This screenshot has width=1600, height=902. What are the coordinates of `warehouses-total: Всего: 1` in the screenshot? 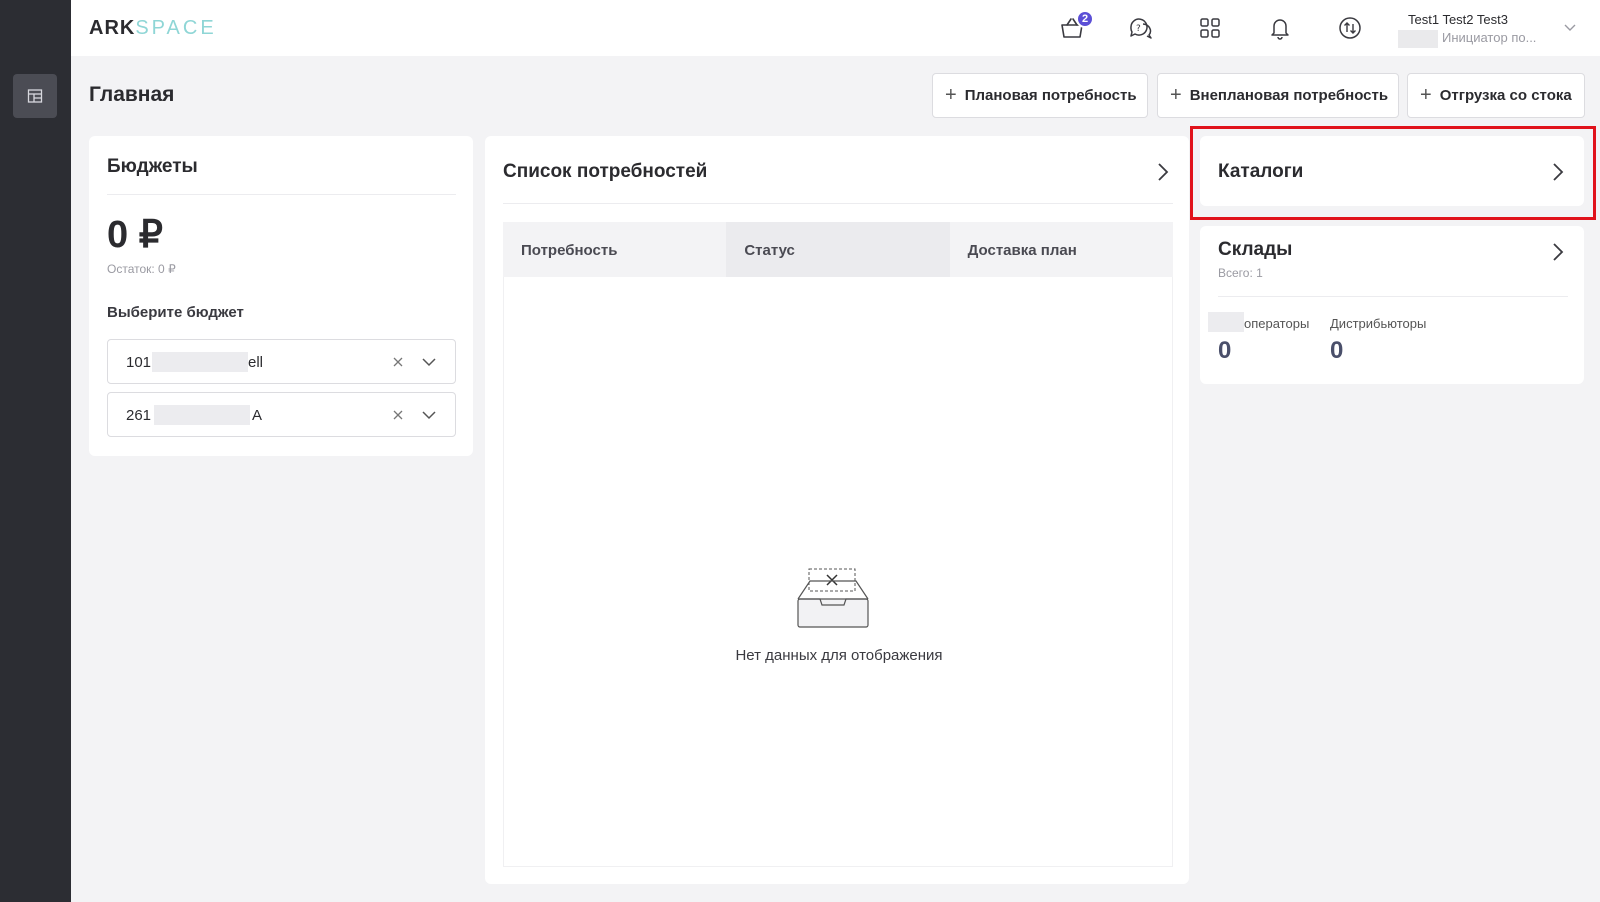 It's located at (1240, 273).